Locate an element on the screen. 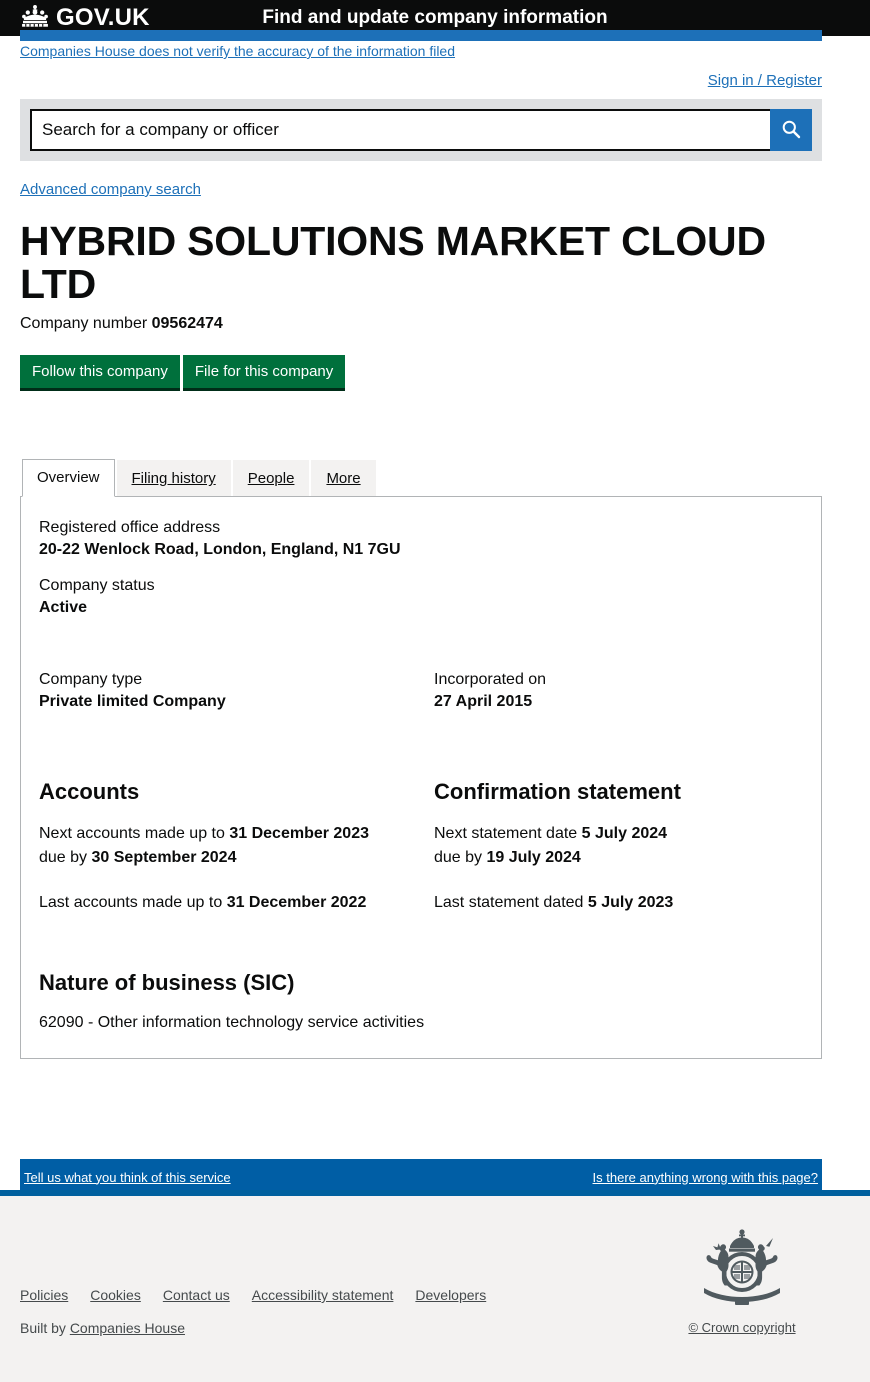 The width and height of the screenshot is (870, 1382). crown-copyright-link: © Crown copyright is located at coordinates (742, 1327).